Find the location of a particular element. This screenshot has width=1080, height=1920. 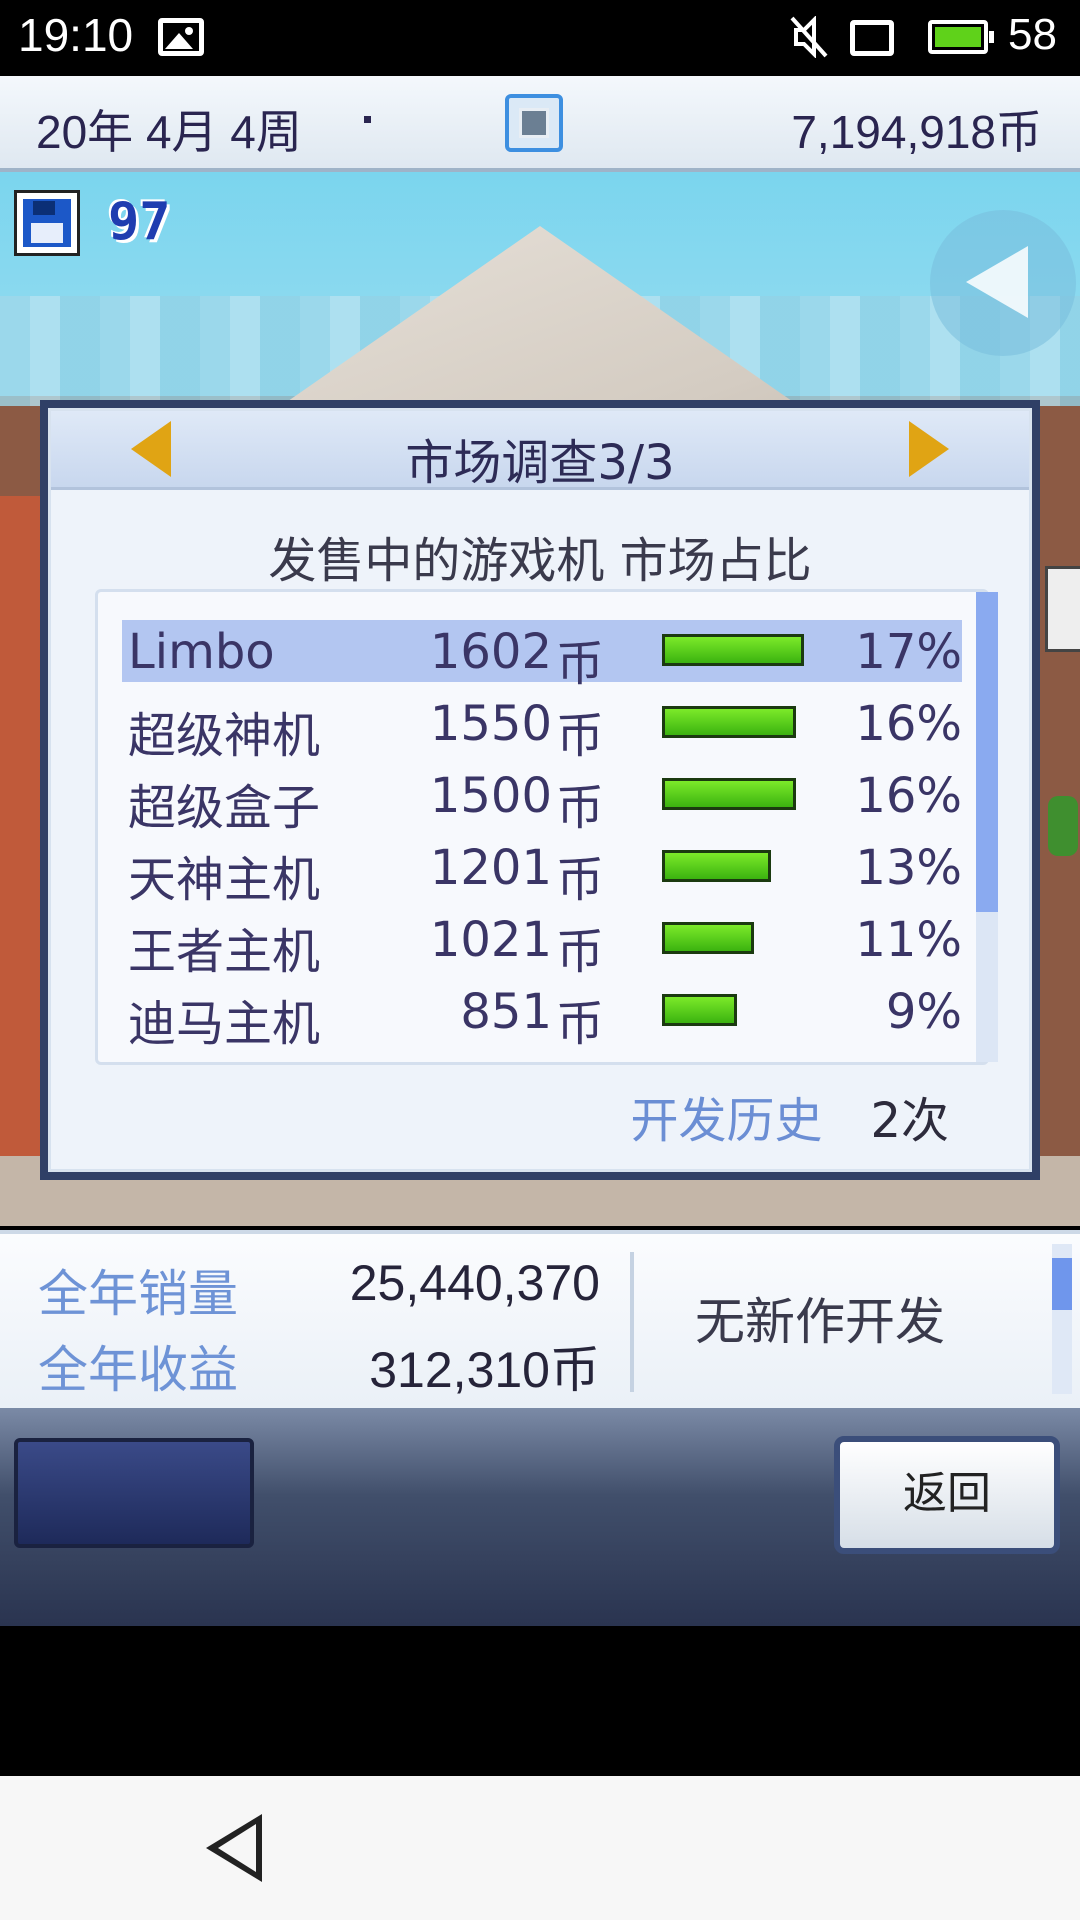

console-price: 1201 is located at coordinates (490, 868).